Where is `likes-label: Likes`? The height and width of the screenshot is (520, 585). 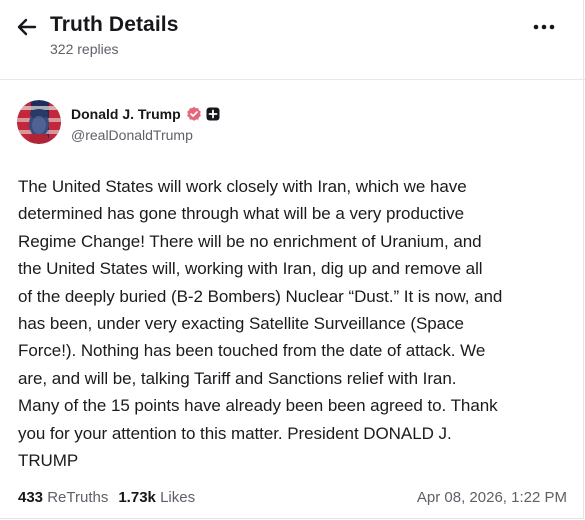 likes-label: Likes is located at coordinates (178, 497).